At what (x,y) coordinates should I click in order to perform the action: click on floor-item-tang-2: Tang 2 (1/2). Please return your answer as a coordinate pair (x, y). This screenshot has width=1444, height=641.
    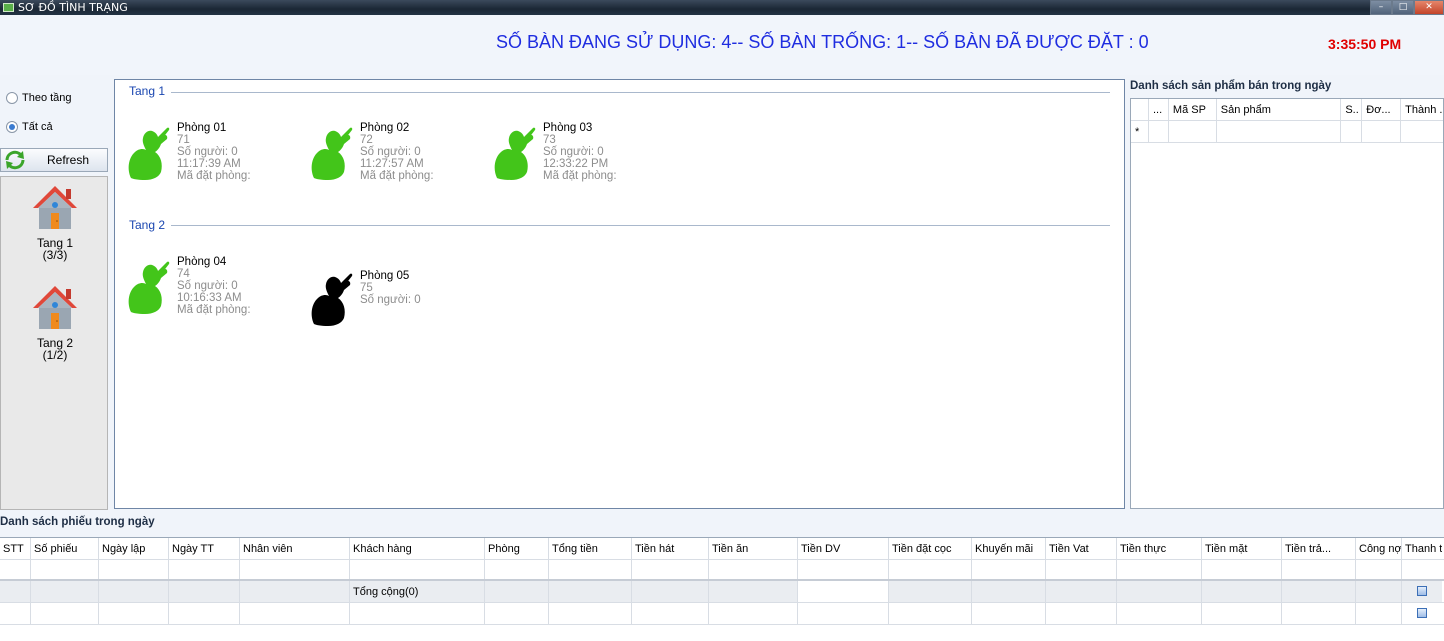
    Looking at the image, I should click on (55, 322).